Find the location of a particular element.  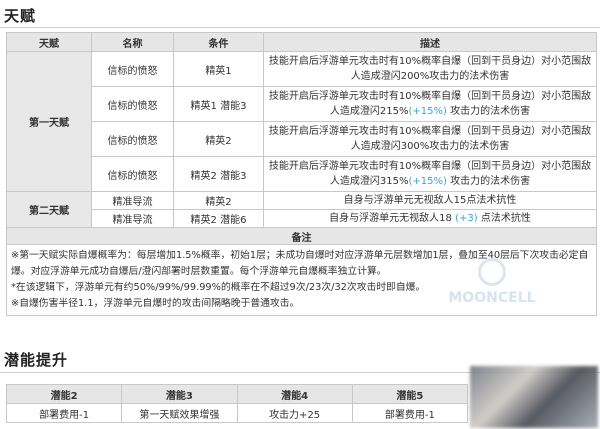

notes-header-row: 备注 is located at coordinates (301, 236).